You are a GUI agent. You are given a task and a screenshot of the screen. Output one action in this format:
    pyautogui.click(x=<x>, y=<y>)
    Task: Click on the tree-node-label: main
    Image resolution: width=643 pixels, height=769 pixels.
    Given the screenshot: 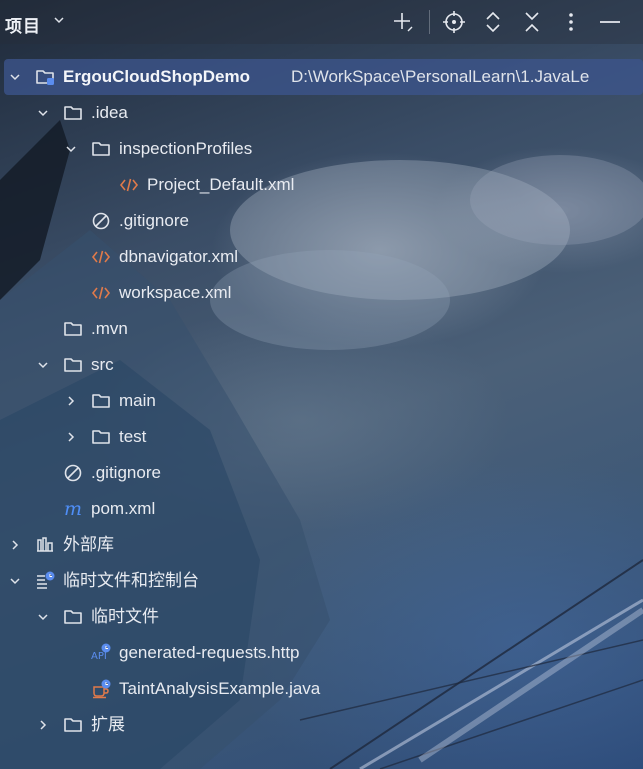 What is the action you would take?
    pyautogui.click(x=137, y=400)
    